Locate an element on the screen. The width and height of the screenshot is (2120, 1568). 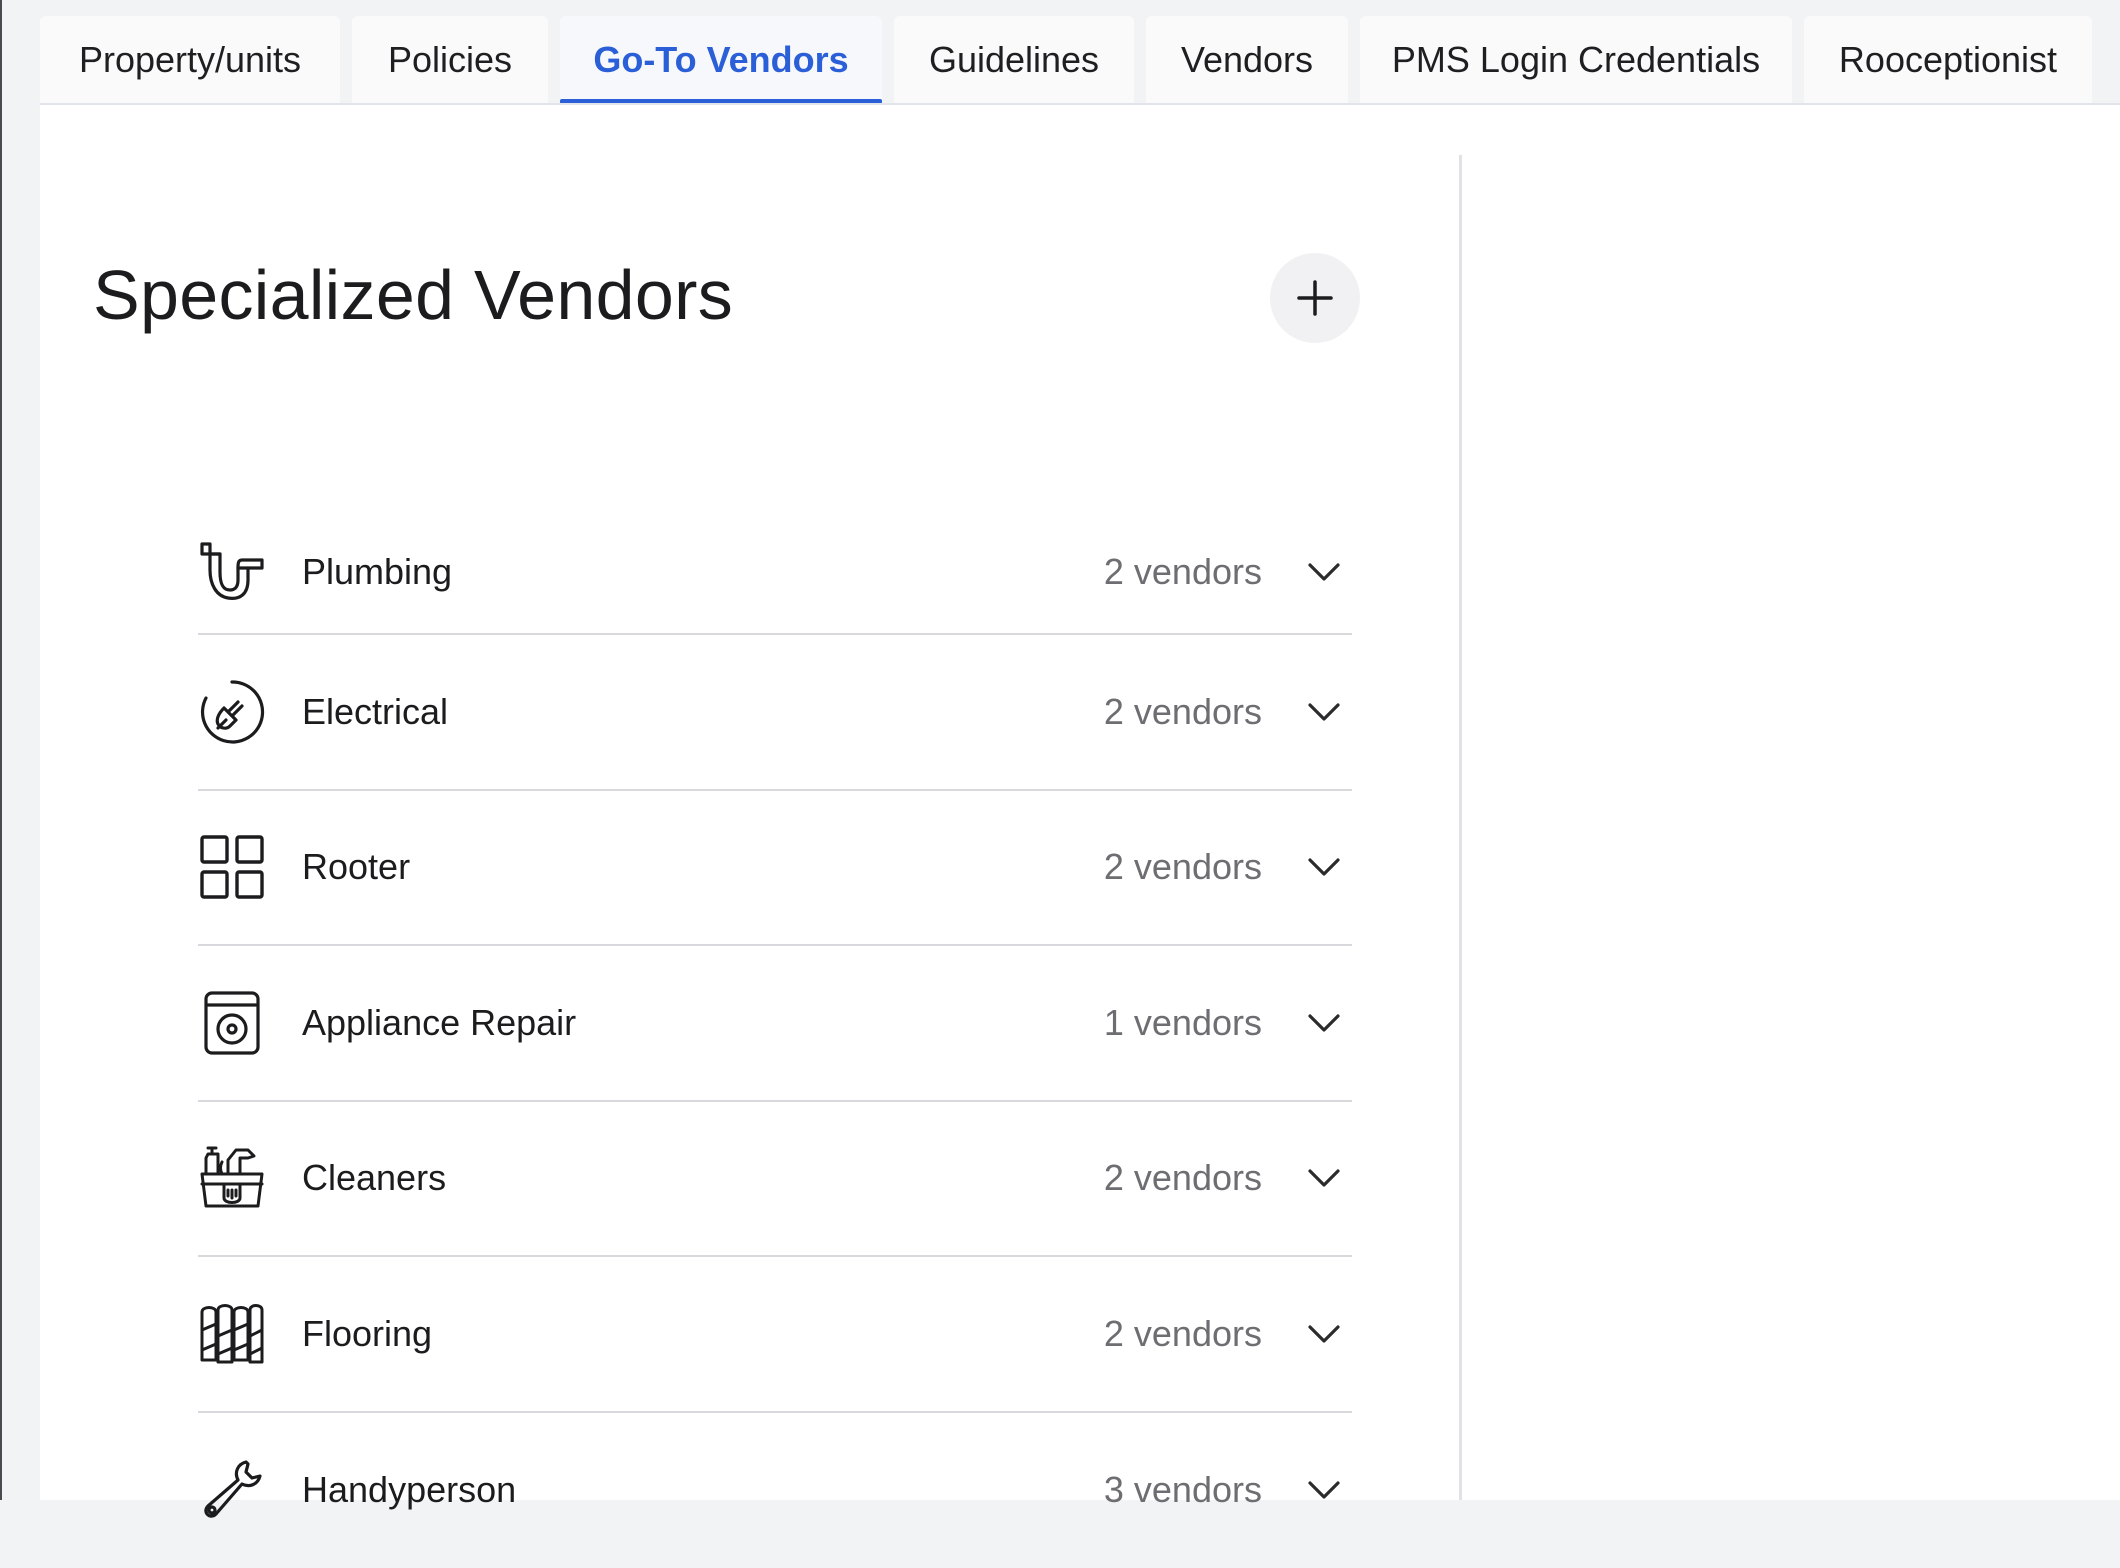
pipe-icon is located at coordinates (232, 572).